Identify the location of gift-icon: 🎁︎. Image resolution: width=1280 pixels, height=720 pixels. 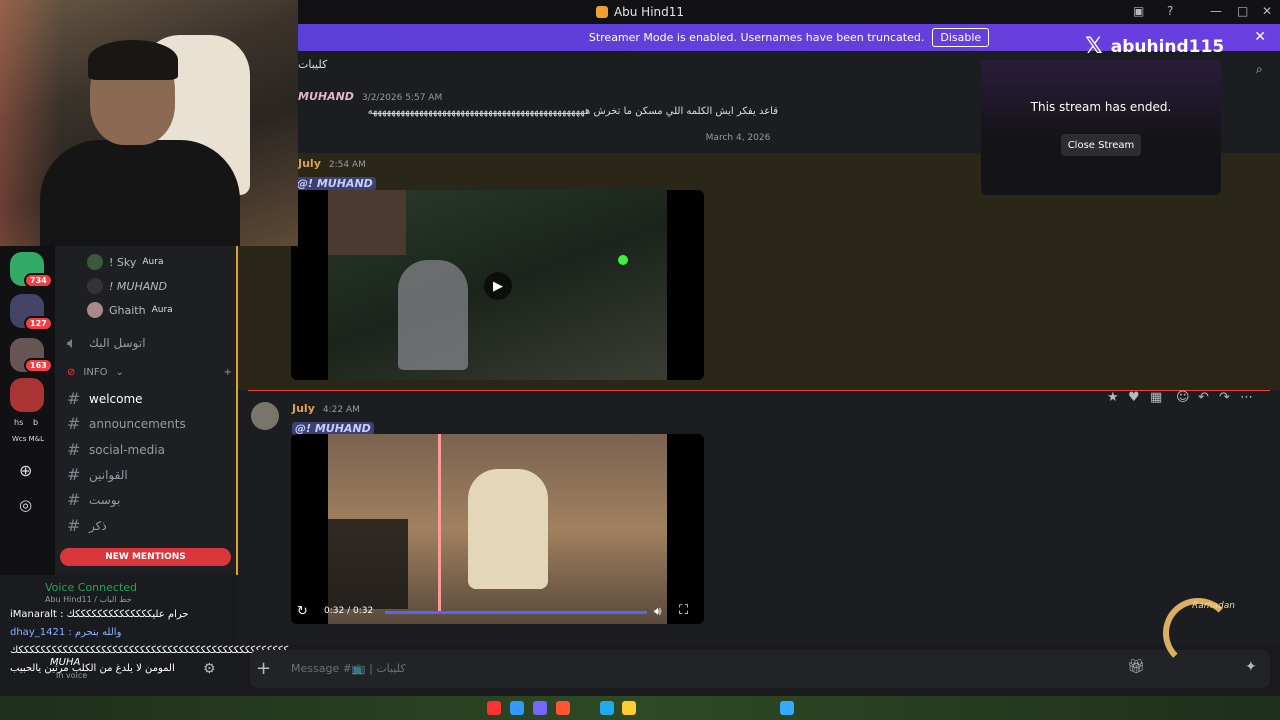
(1136, 667).